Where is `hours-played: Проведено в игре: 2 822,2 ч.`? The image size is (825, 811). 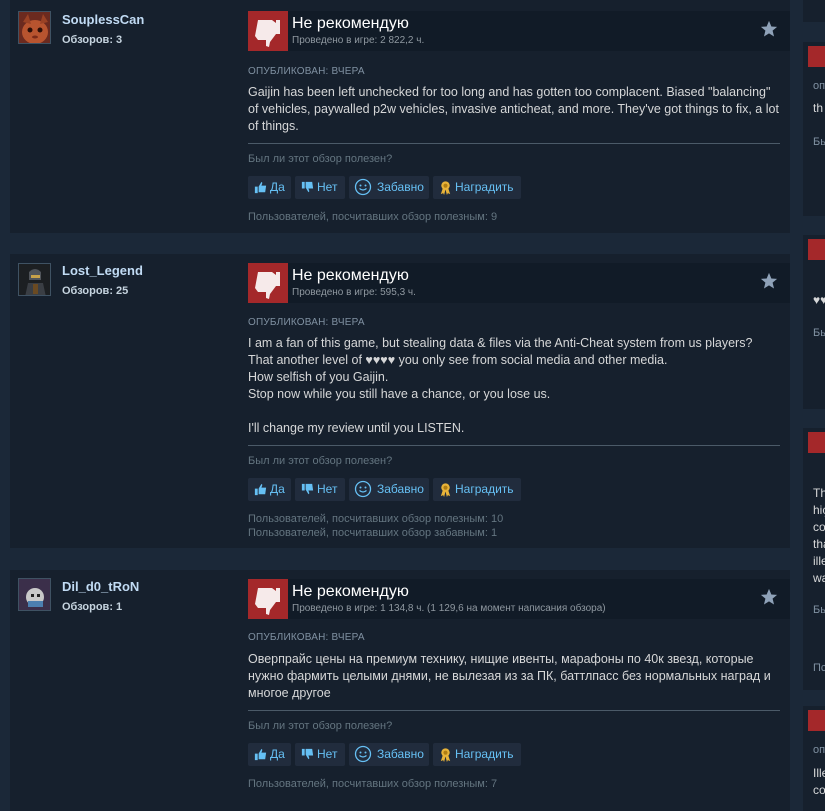
hours-played: Проведено в игре: 2 822,2 ч. is located at coordinates (358, 40).